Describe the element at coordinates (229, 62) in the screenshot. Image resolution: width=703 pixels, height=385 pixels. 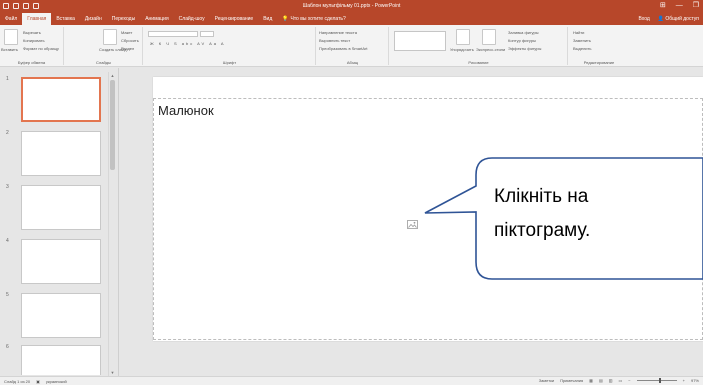
I see `group-label-font: Шрифт` at that location.